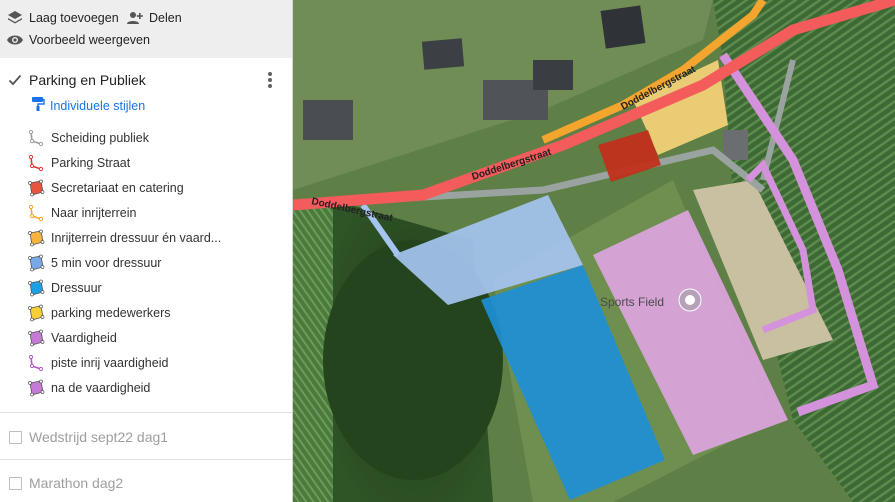 Image resolution: width=895 pixels, height=502 pixels. I want to click on layer-header: Parking en Publiek, so click(146, 80).